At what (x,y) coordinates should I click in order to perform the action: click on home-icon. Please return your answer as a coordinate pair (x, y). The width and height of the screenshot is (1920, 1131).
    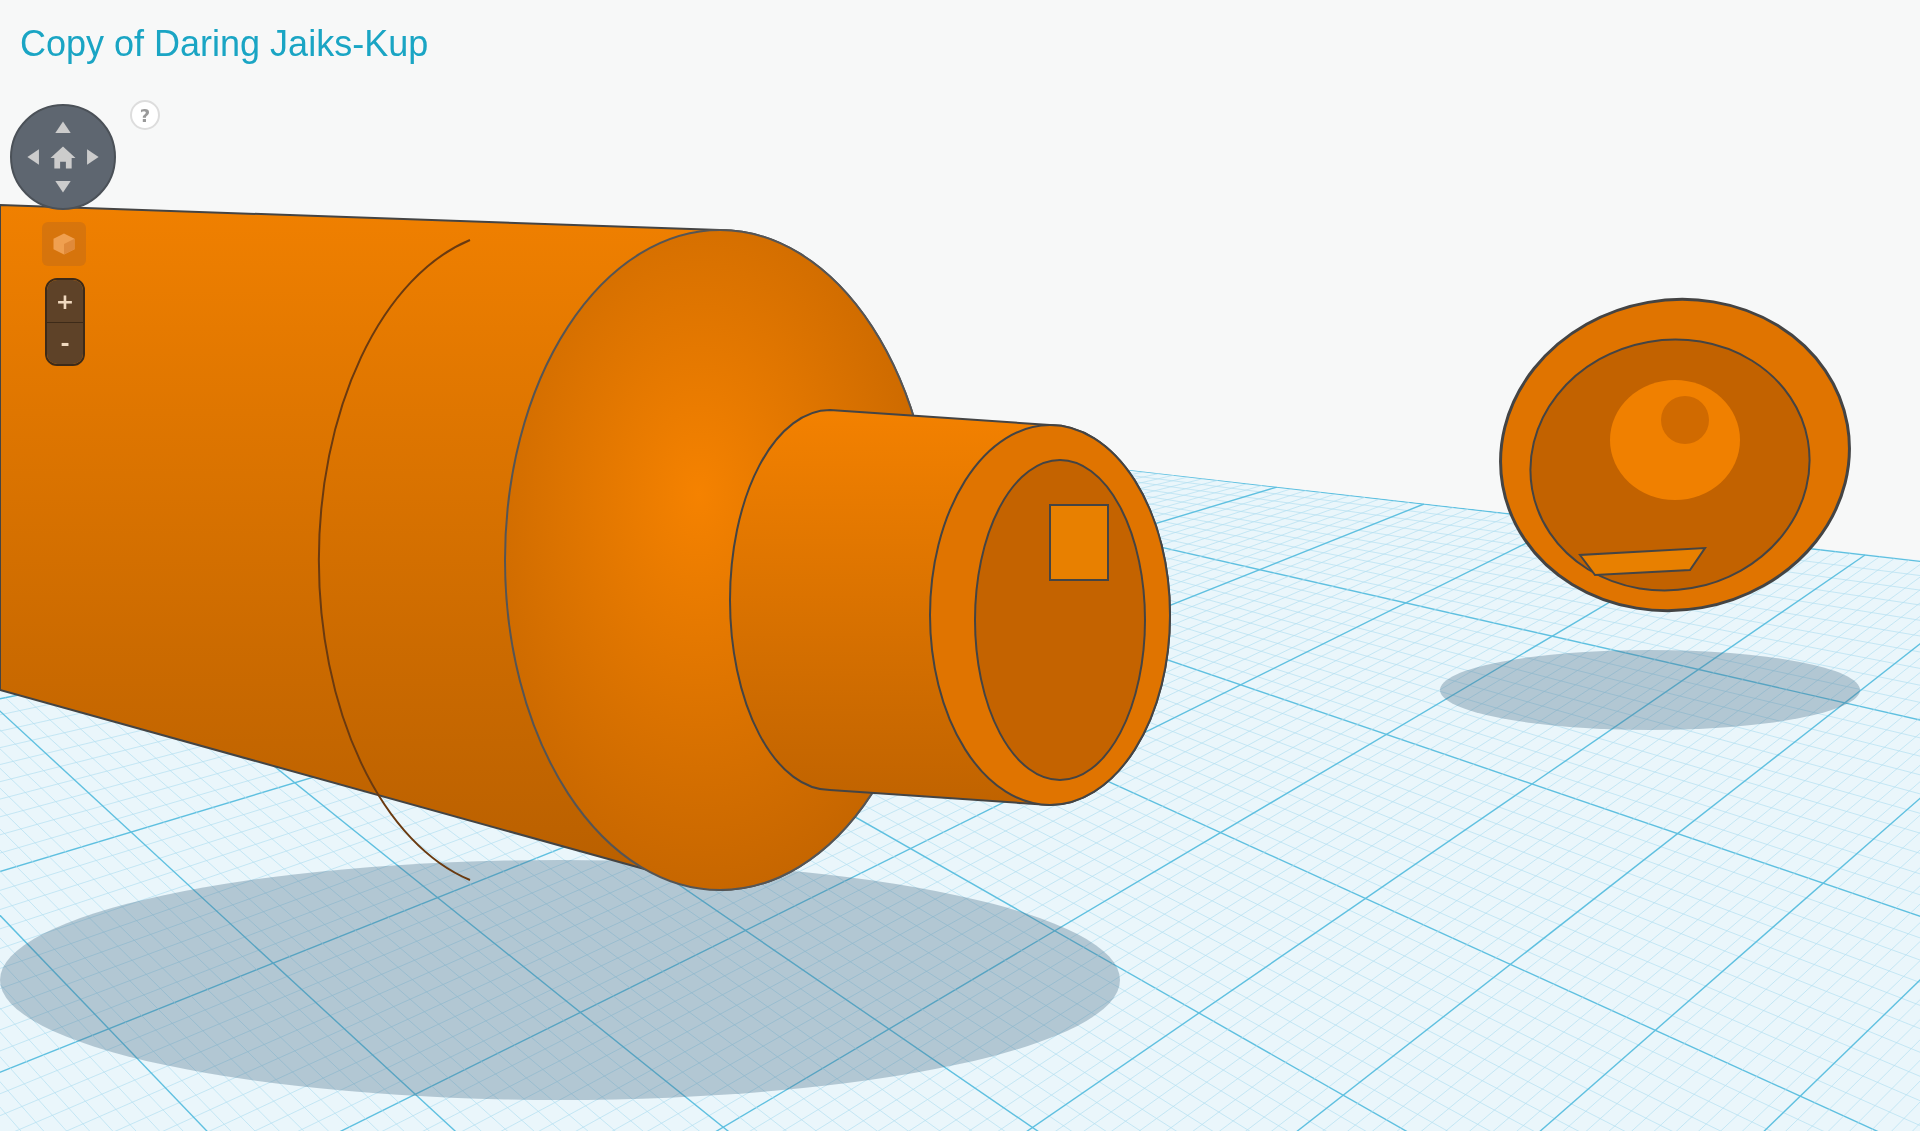
    Looking at the image, I should click on (63, 157).